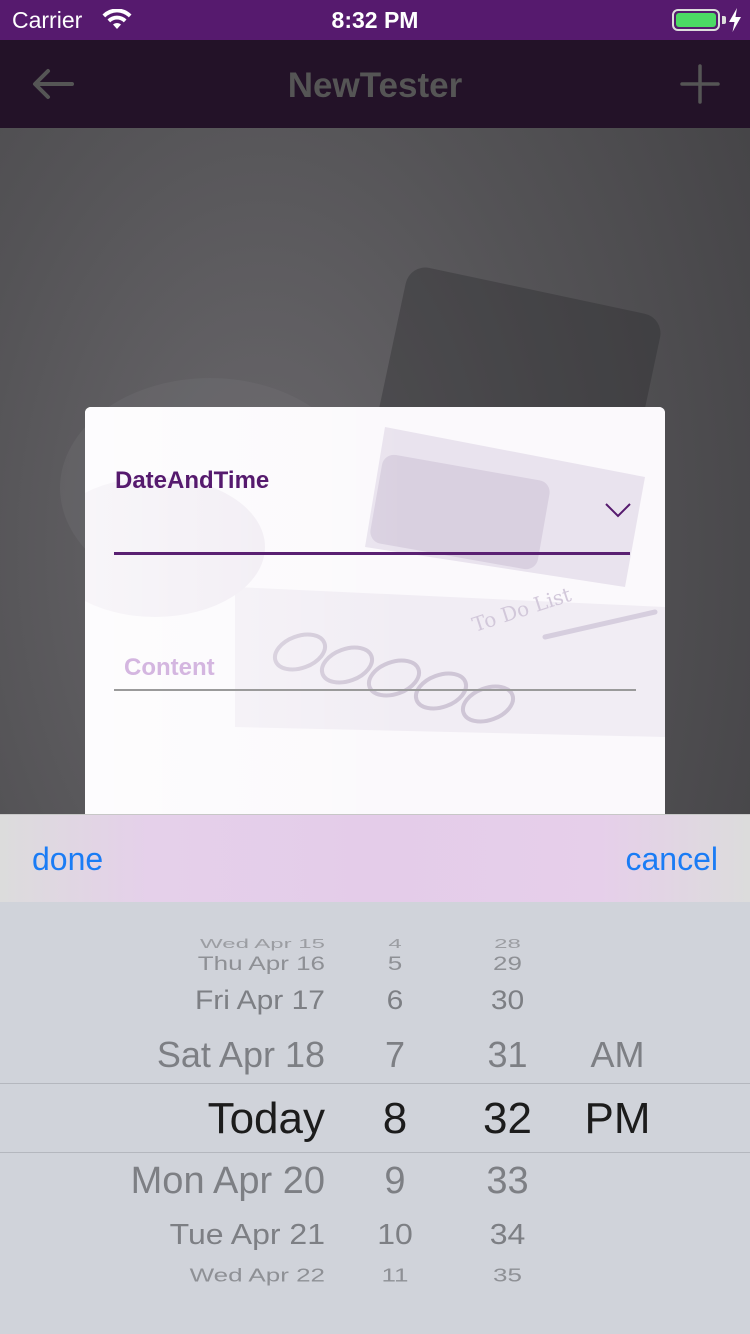 The image size is (750, 1334). I want to click on picker-minute-selected: 32, so click(507, 1119).